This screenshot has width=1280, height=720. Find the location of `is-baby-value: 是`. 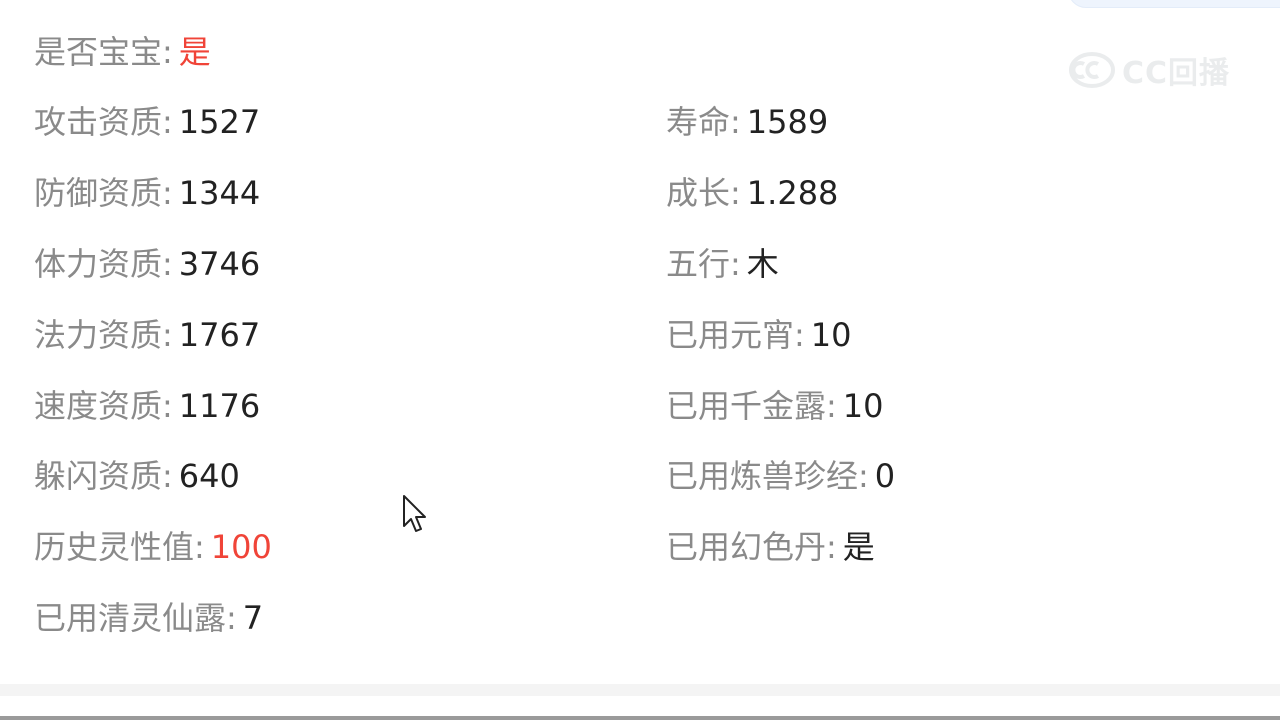

is-baby-value: 是 is located at coordinates (194, 52).